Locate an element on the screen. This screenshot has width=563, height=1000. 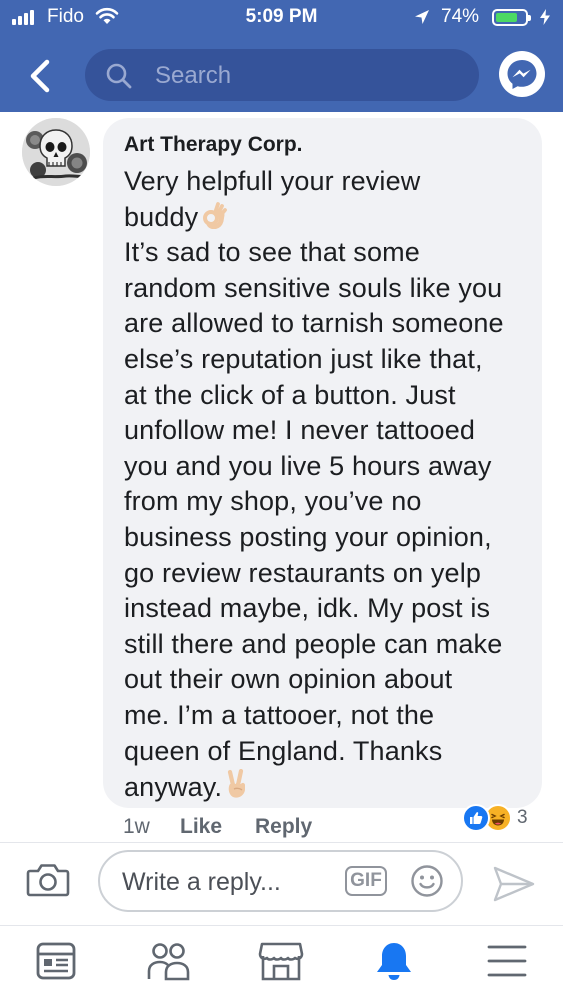
comment-line: from my shop, you’ve no is located at coordinates (273, 501).